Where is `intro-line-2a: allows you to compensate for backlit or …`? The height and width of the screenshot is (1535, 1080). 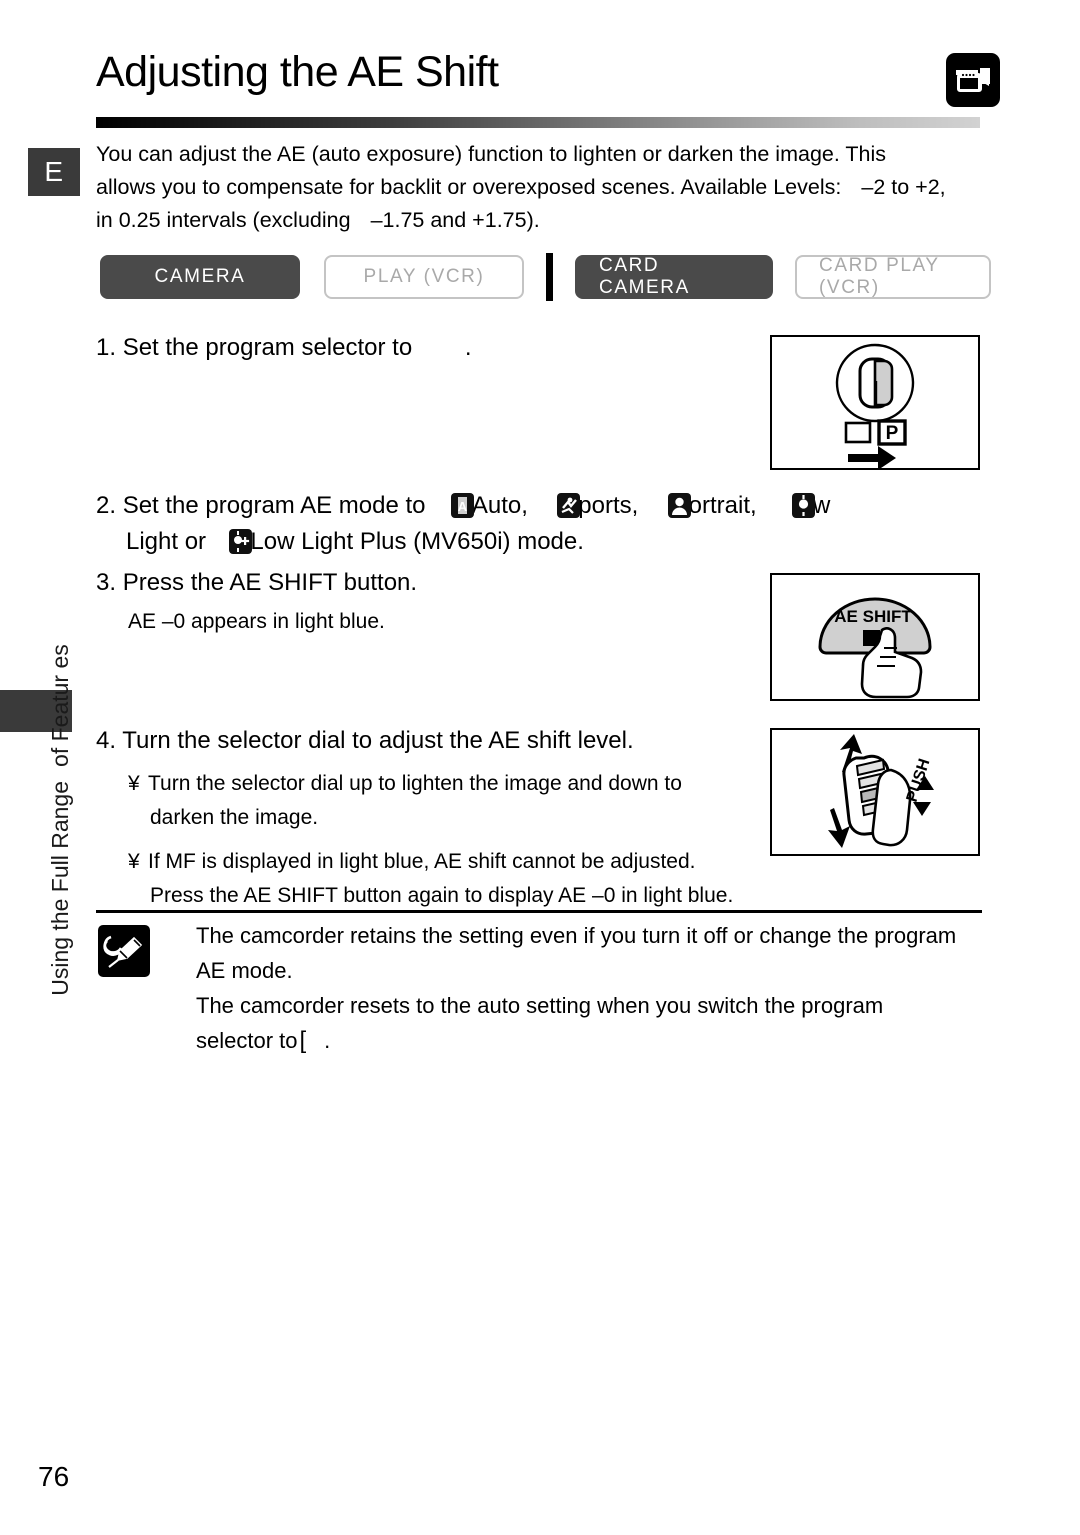
intro-line-2a: allows you to compensate for backlit or … is located at coordinates (469, 187).